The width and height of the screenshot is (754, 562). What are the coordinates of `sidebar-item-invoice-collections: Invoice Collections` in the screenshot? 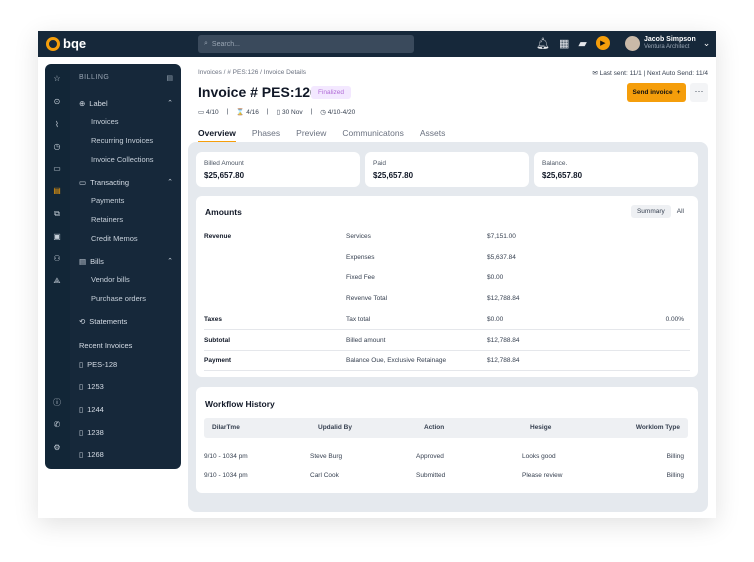 It's located at (122, 159).